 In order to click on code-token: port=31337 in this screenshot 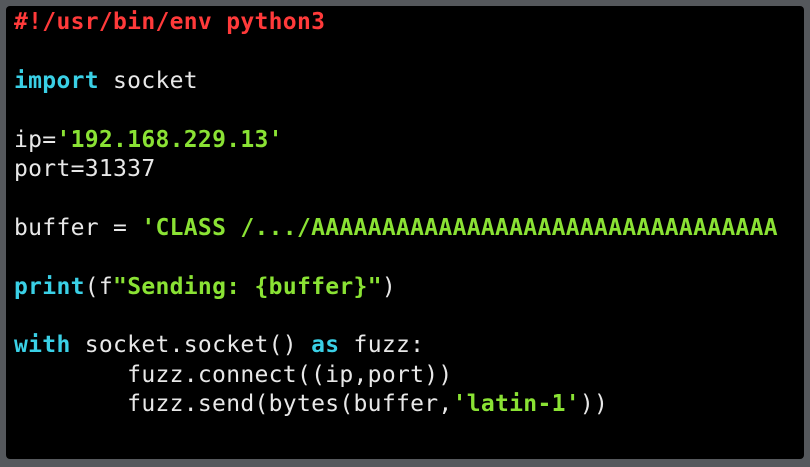, I will do `click(85, 168)`.